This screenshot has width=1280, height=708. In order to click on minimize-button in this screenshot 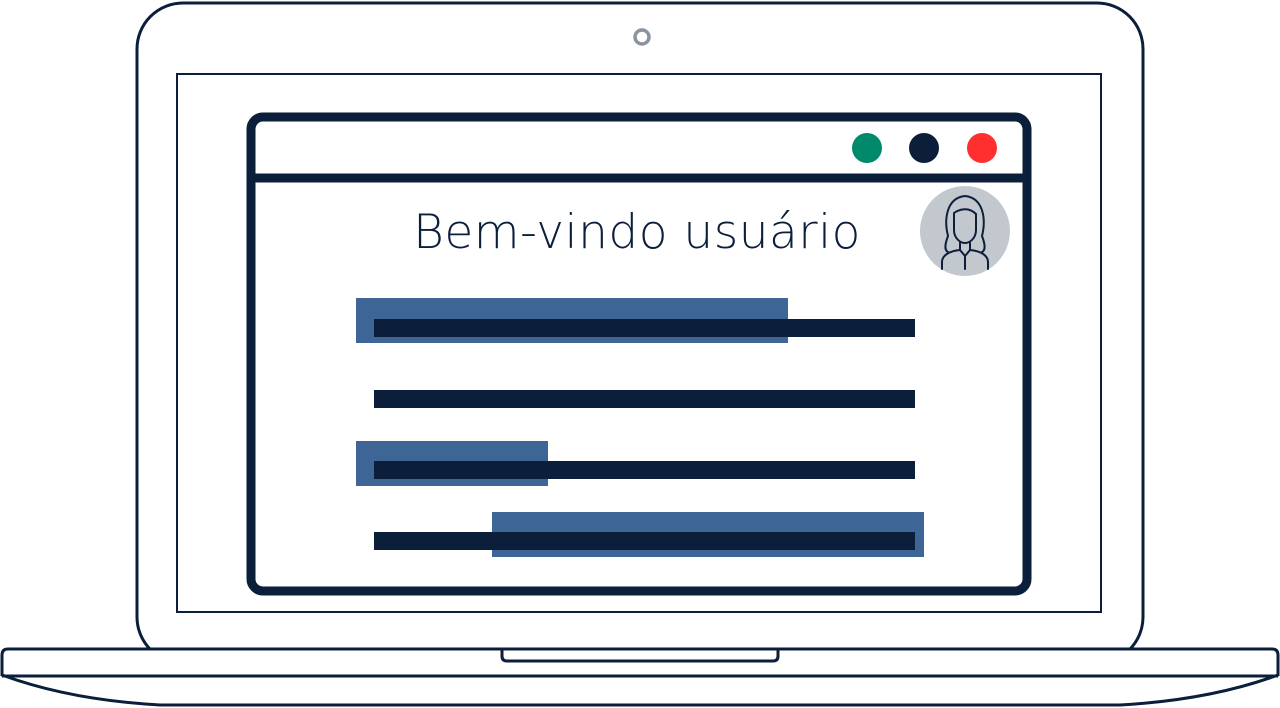, I will do `click(924, 148)`.